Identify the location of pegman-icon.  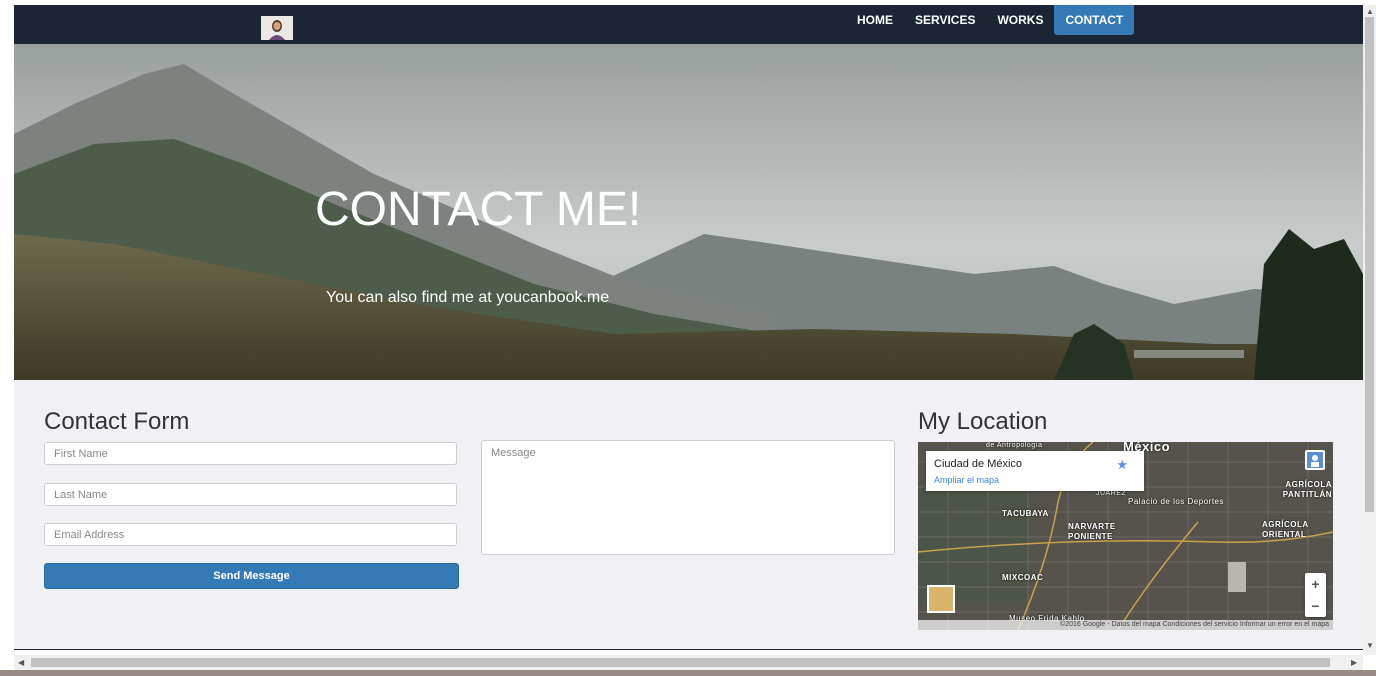
(1315, 460).